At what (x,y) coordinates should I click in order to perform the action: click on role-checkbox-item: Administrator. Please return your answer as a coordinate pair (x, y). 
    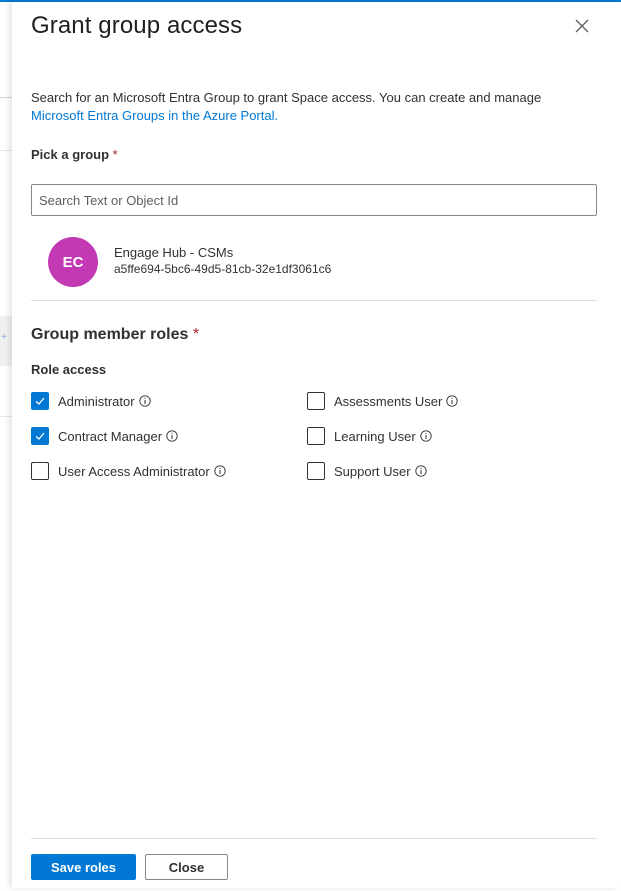
    Looking at the image, I should click on (91, 401).